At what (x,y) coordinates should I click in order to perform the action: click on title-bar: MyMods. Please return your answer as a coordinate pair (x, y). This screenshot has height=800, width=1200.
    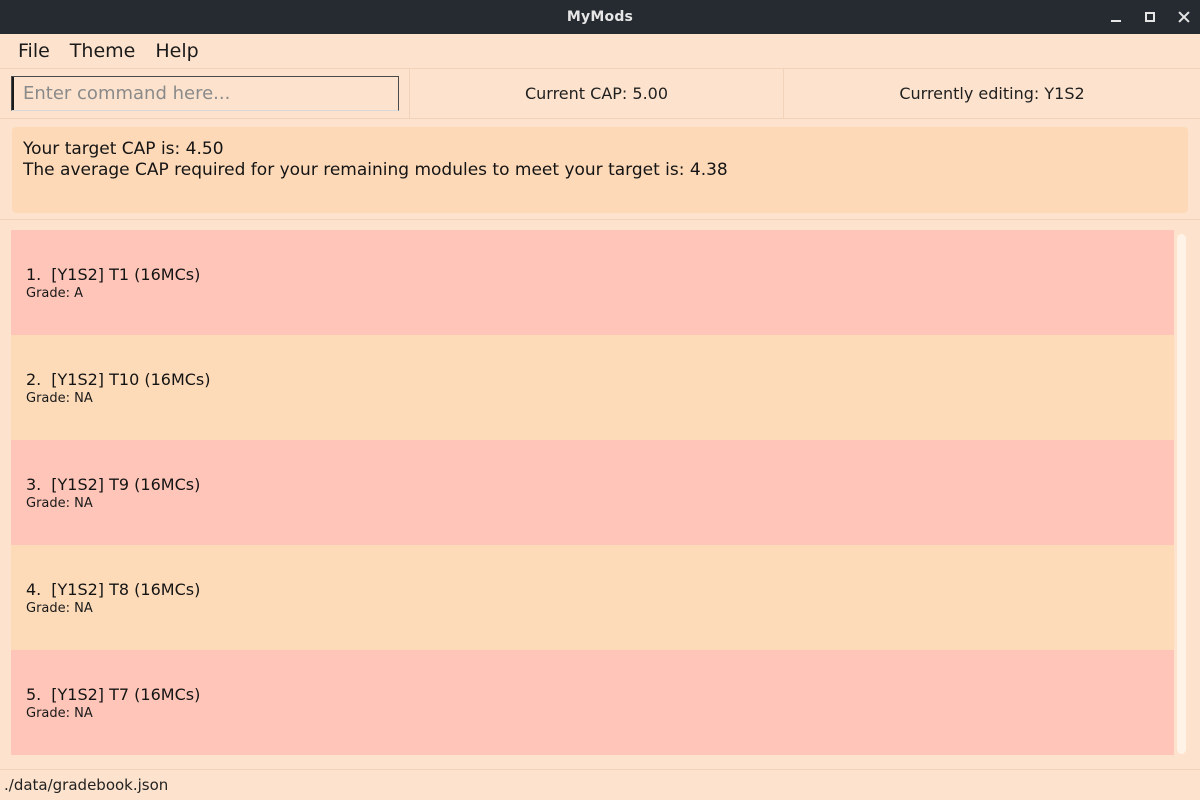
    Looking at the image, I should click on (600, 17).